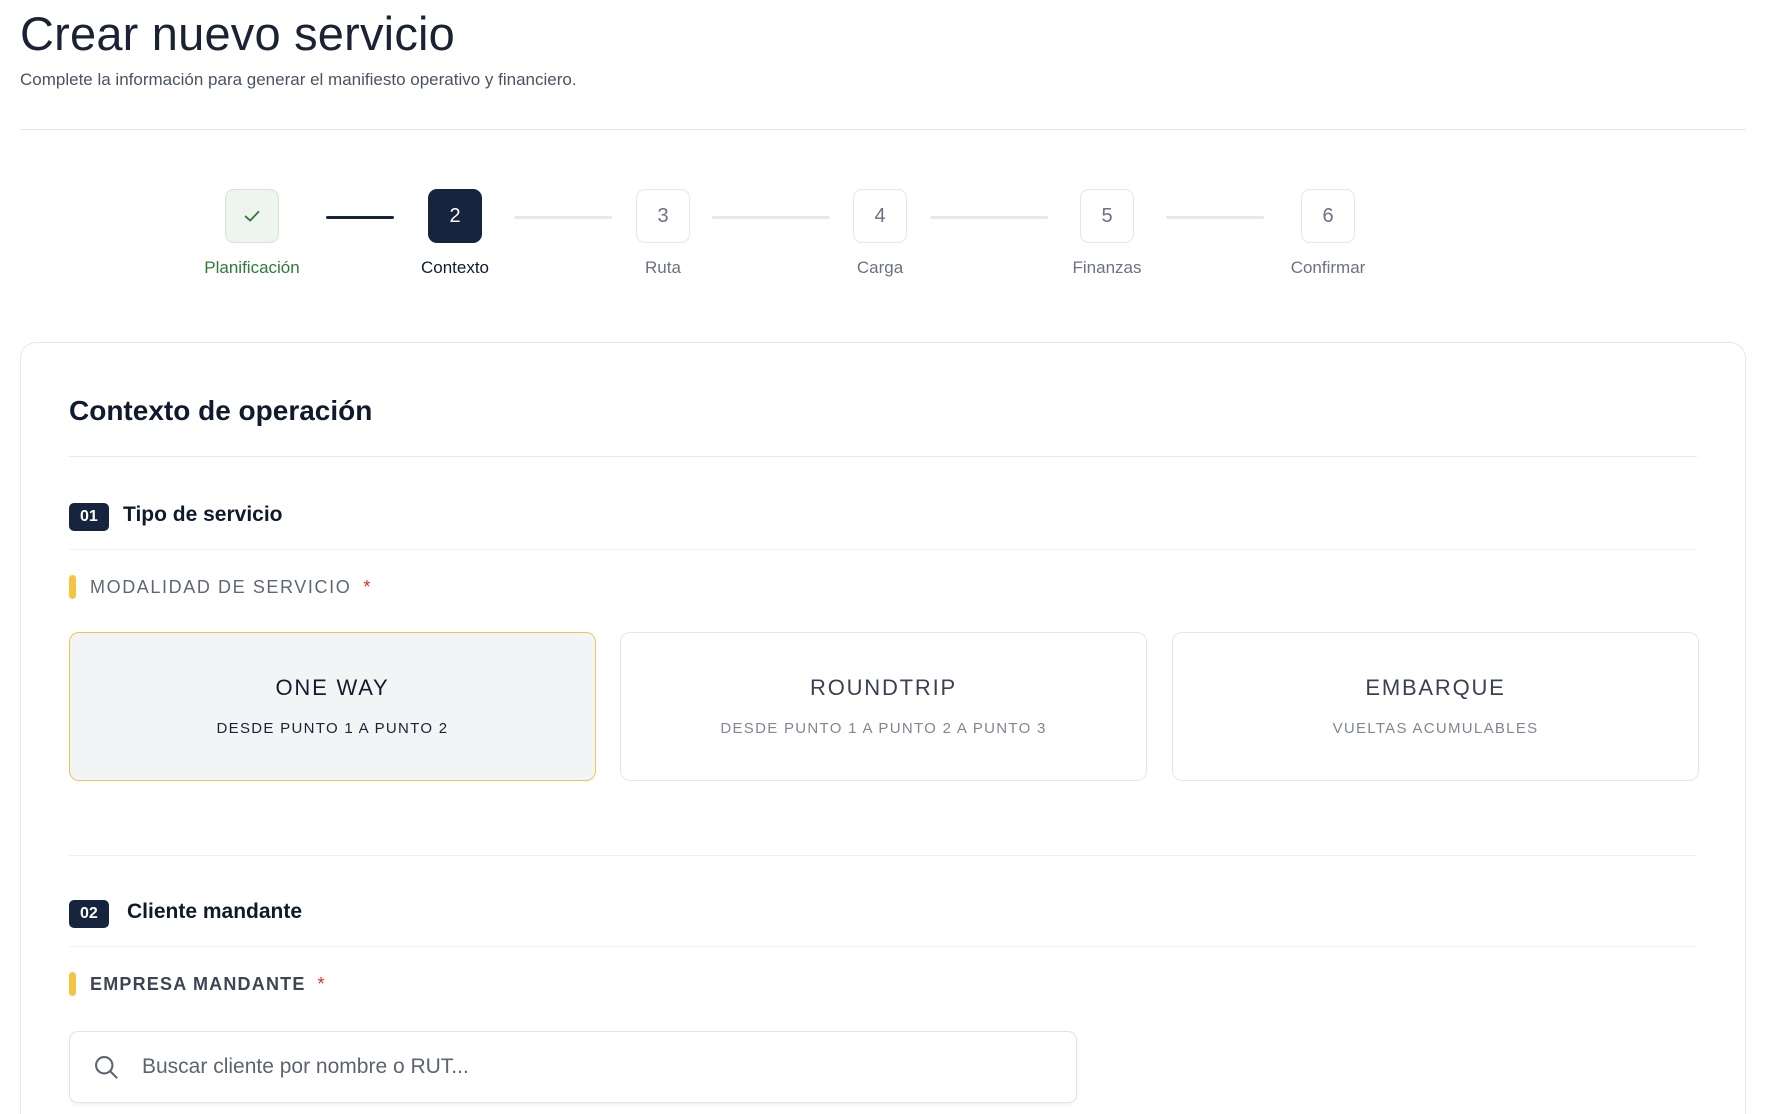 Image resolution: width=1766 pixels, height=1114 pixels. Describe the element at coordinates (663, 216) in the screenshot. I see `step-number: 3` at that location.